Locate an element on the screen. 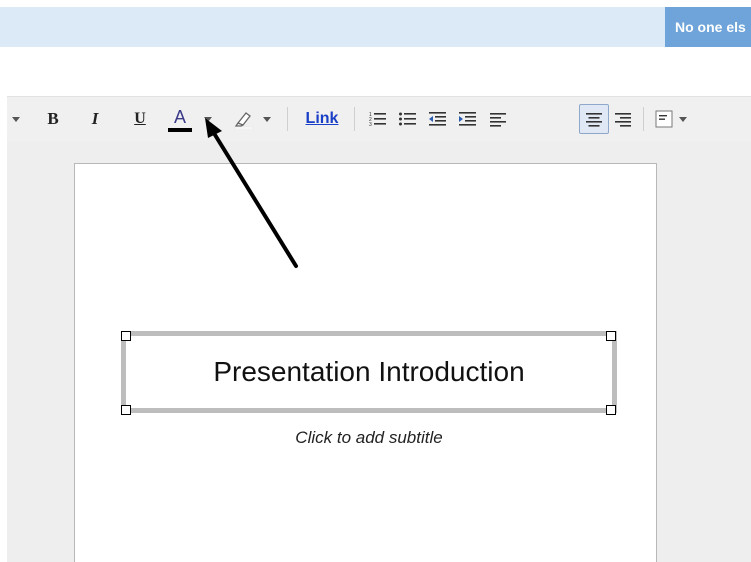 The image size is (751, 562). annotation-arrow is located at coordinates (251, 193).